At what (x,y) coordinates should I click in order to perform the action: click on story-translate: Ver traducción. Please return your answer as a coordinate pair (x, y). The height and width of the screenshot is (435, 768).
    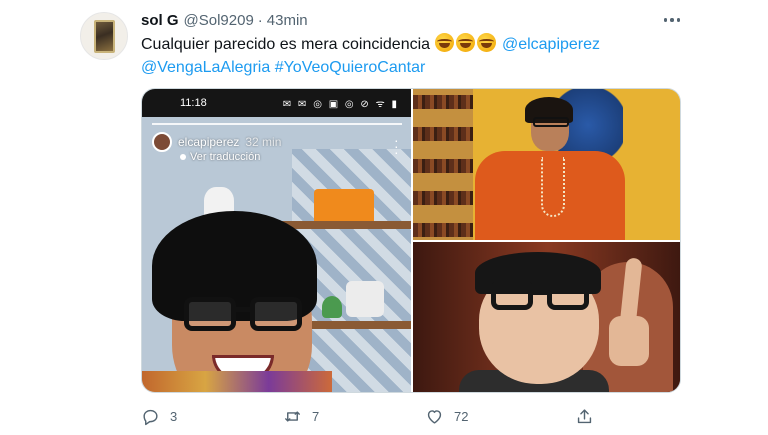
    Looking at the image, I should click on (220, 157).